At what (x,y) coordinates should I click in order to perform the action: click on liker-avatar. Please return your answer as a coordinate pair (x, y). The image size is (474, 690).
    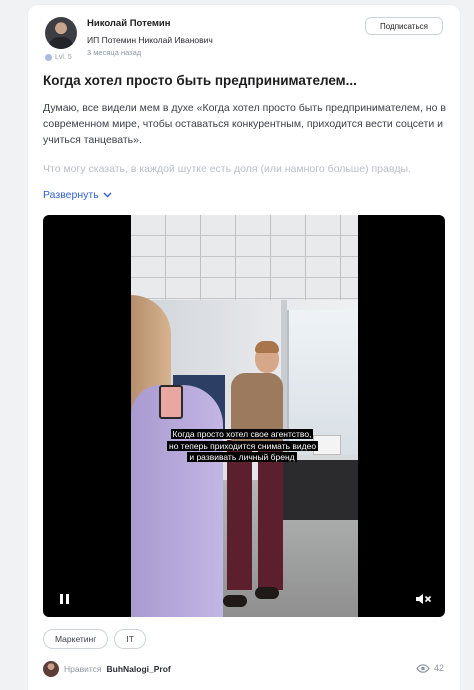
    Looking at the image, I should click on (51, 669).